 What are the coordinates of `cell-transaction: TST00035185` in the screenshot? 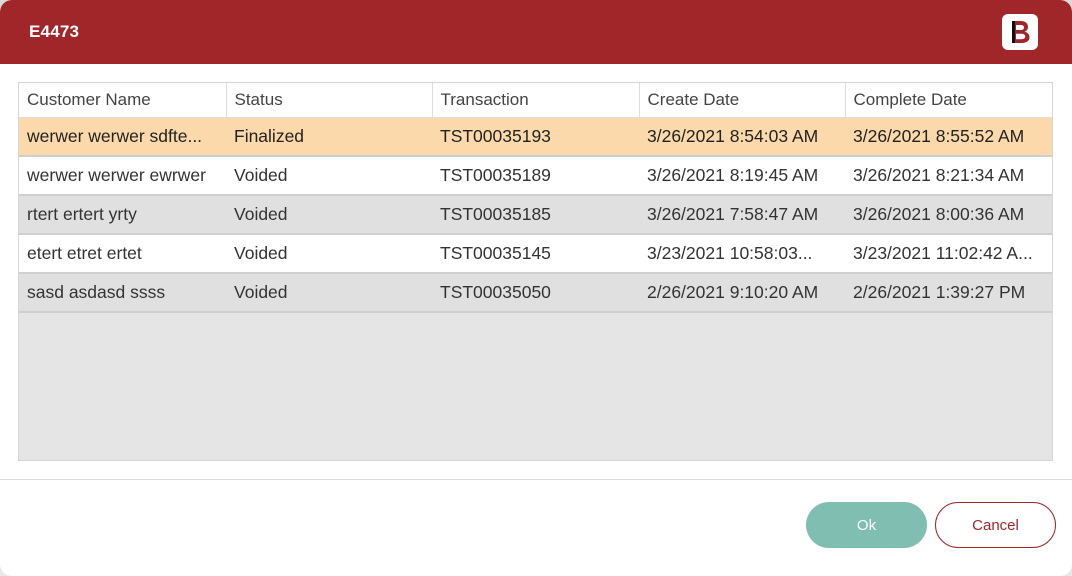 It's located at (535, 215).